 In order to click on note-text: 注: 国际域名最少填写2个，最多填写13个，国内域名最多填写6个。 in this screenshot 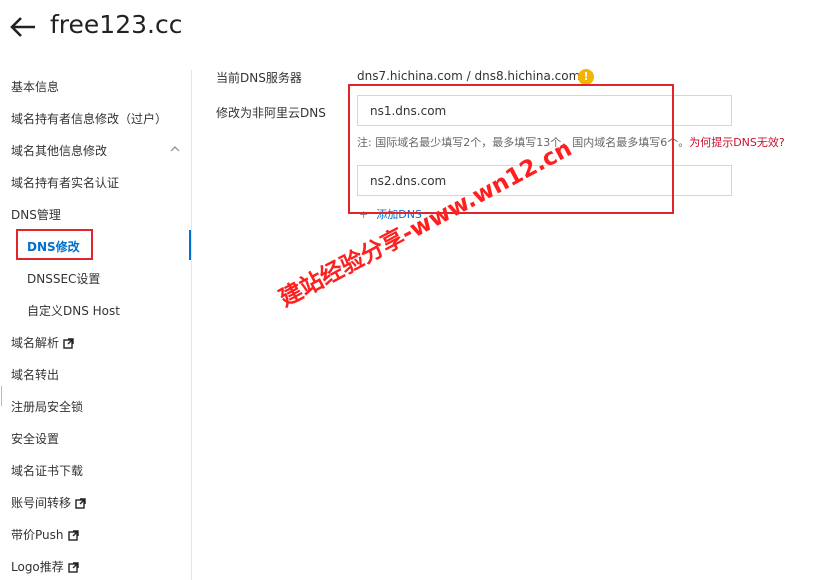, I will do `click(523, 142)`.